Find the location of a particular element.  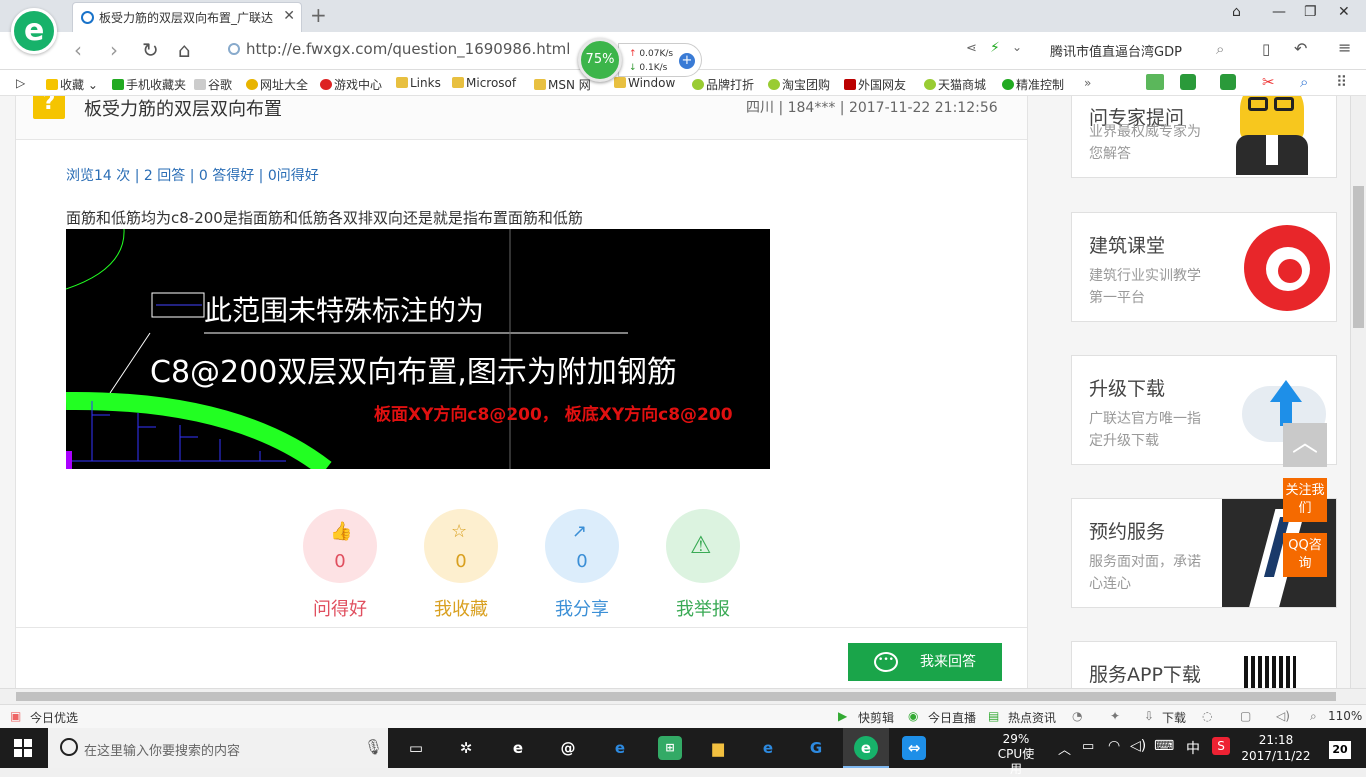

report-circle: ⚠ is located at coordinates (703, 546).